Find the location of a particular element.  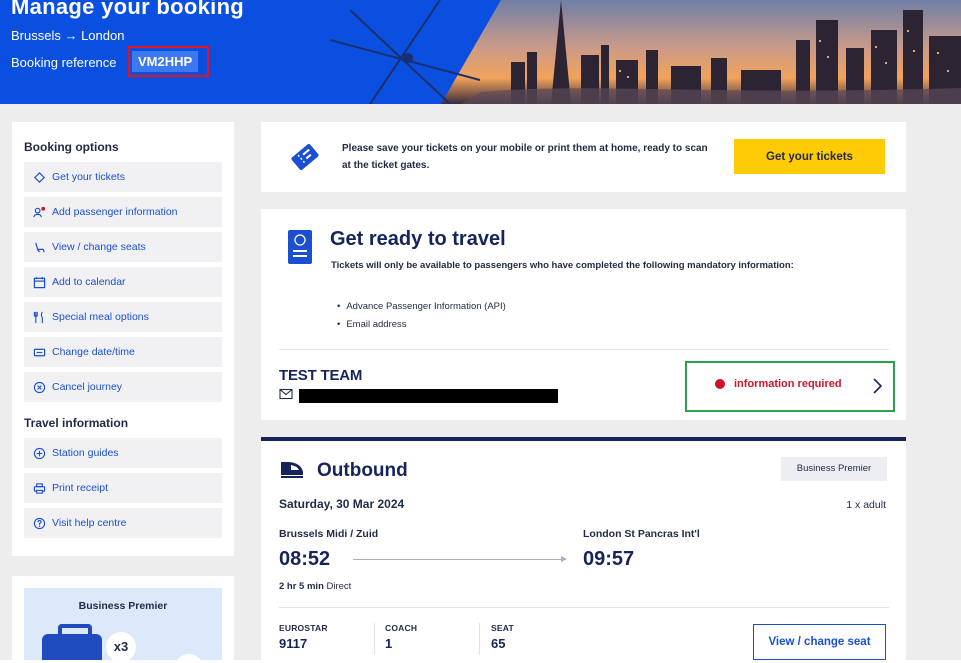

page-title: Manage your booking is located at coordinates (128, 9).